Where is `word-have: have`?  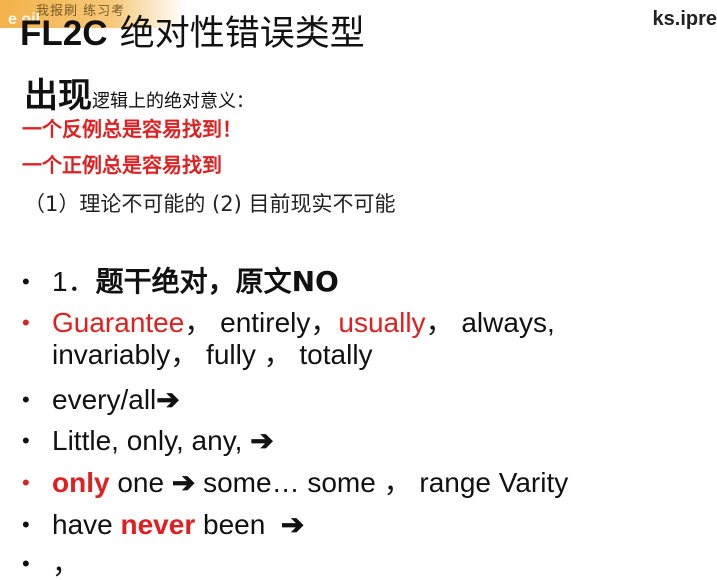
word-have: have is located at coordinates (82, 524).